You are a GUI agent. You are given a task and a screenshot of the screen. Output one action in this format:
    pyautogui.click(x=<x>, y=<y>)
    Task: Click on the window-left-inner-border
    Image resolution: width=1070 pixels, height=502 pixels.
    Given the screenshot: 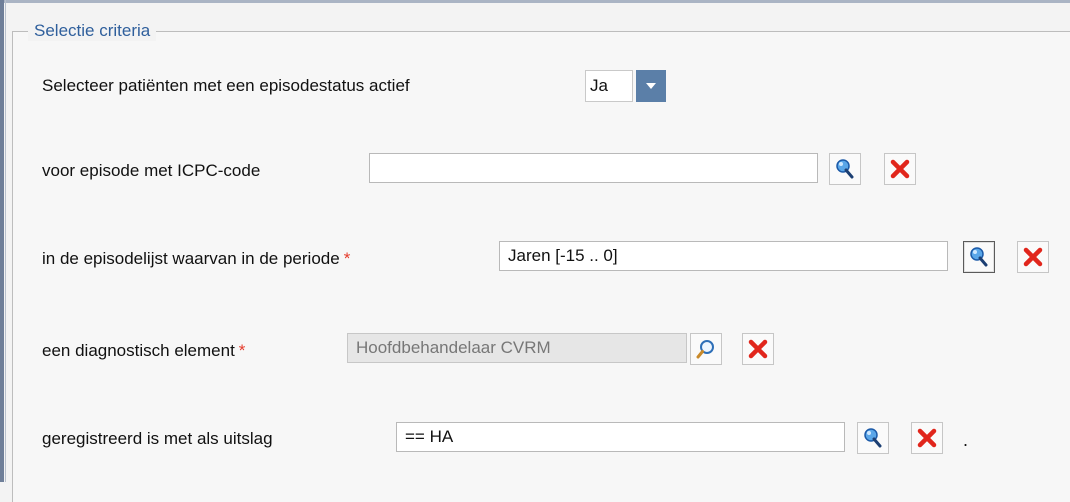 What is the action you would take?
    pyautogui.click(x=5, y=241)
    